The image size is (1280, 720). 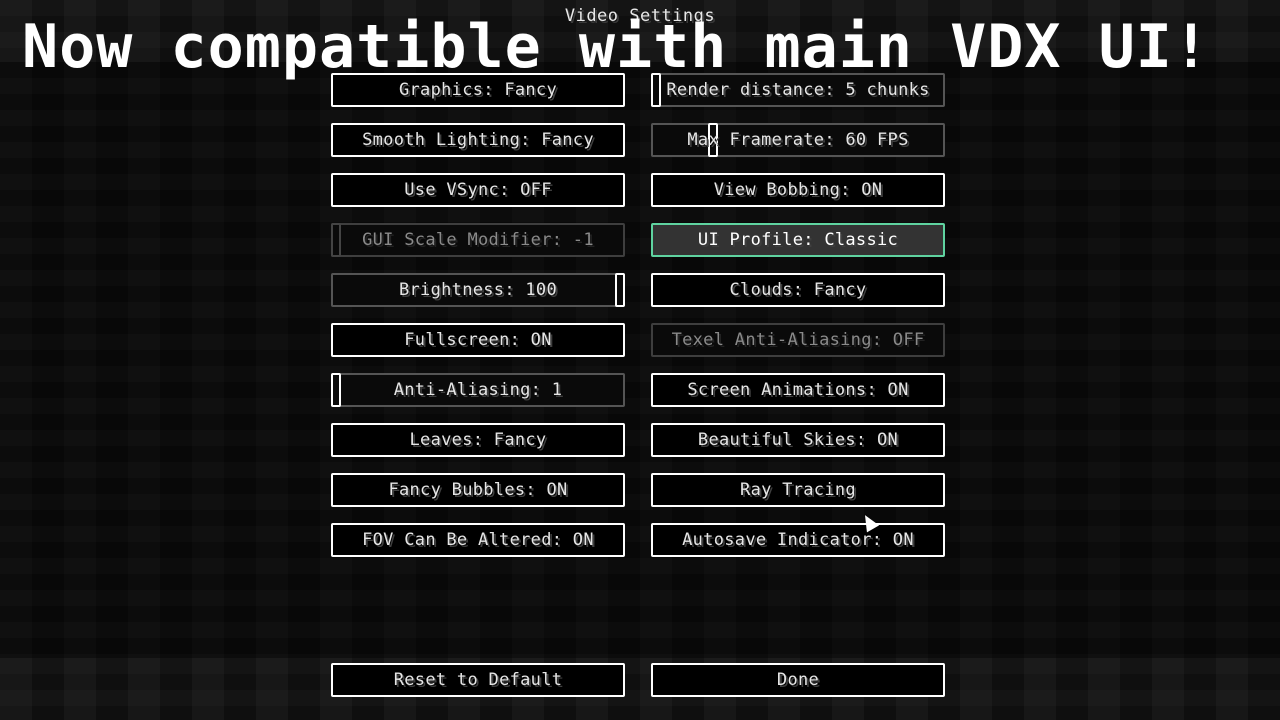 I want to click on ui-profile-button: UI Profile: Classic, so click(x=798, y=240).